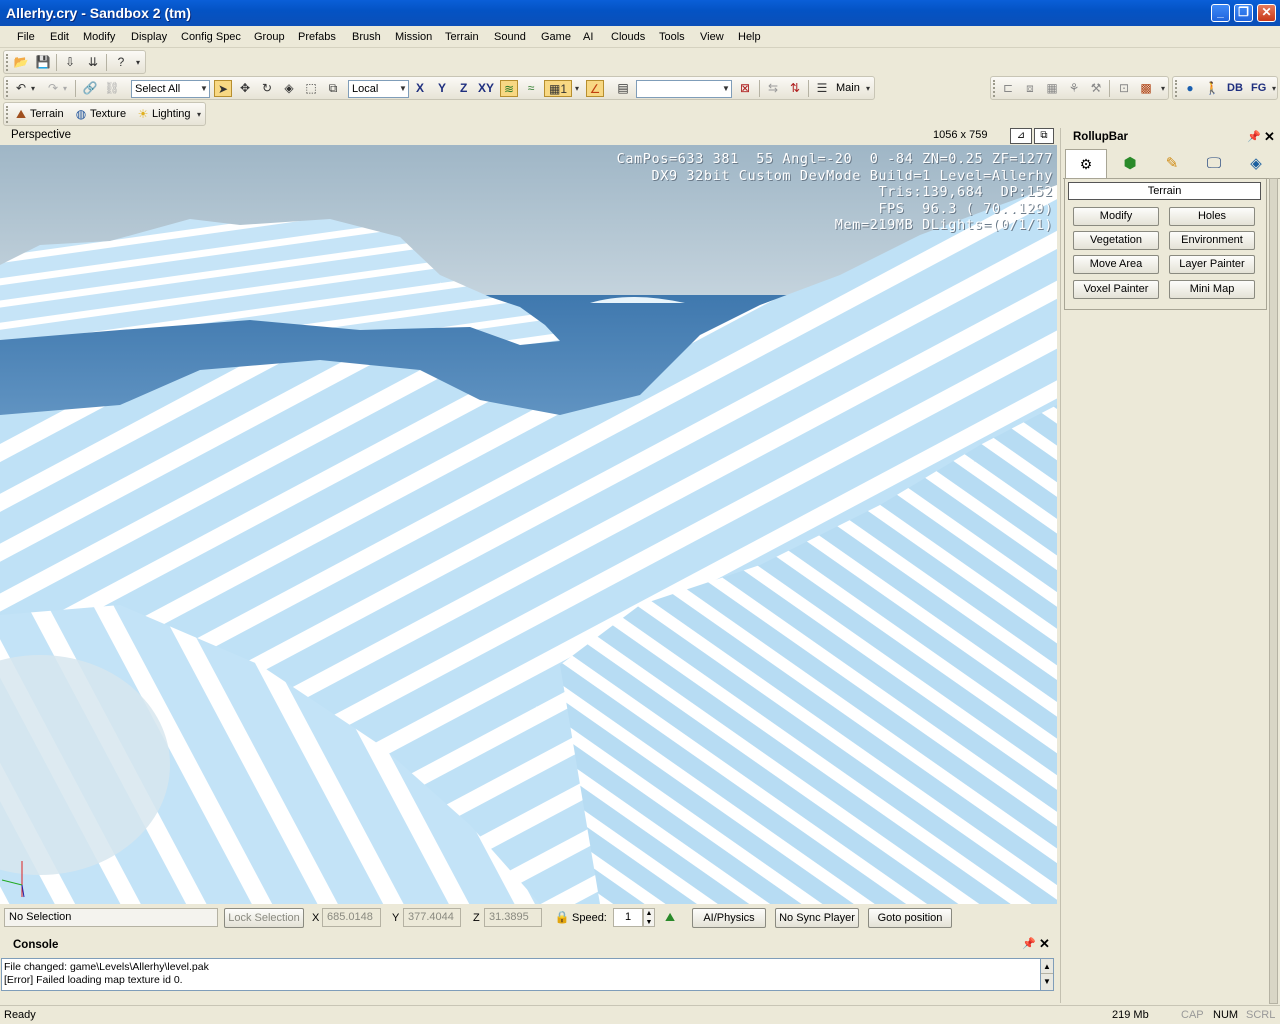 Image resolution: width=1280 pixels, height=1024 pixels. What do you see at coordinates (413, 37) in the screenshot?
I see `menu-mission: Mission` at bounding box center [413, 37].